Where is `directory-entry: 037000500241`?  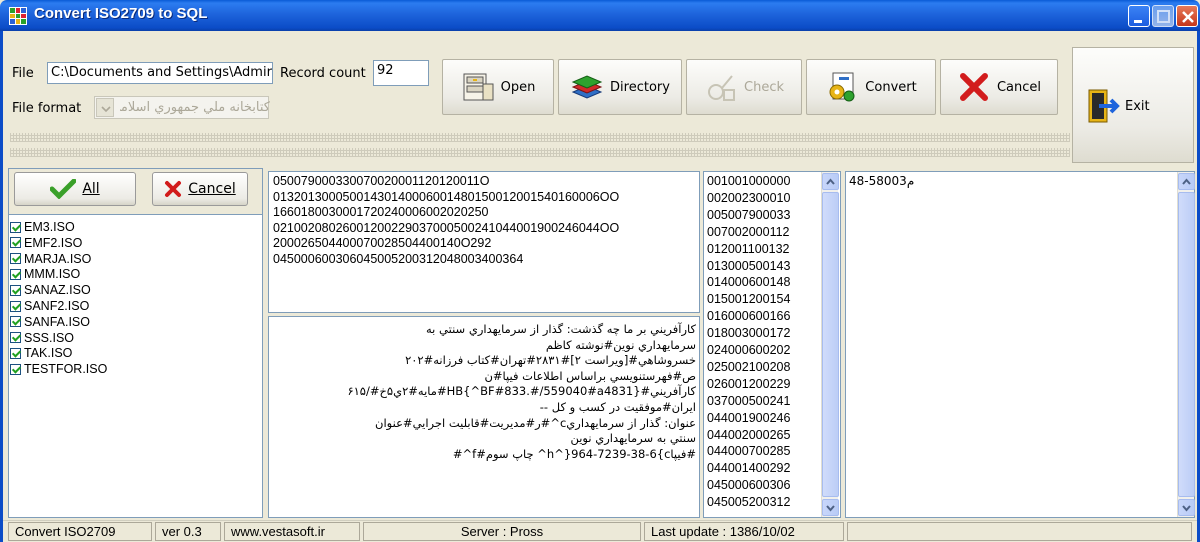
directory-entry: 037000500241 is located at coordinates (748, 401).